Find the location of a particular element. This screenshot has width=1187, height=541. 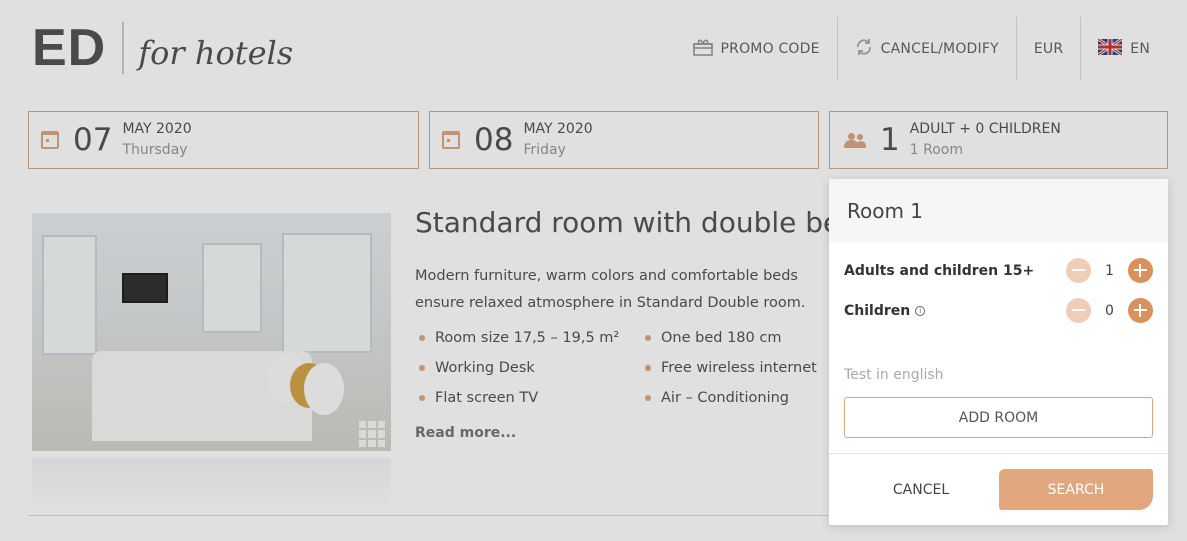

cancel-button: CANCEL is located at coordinates (921, 490).